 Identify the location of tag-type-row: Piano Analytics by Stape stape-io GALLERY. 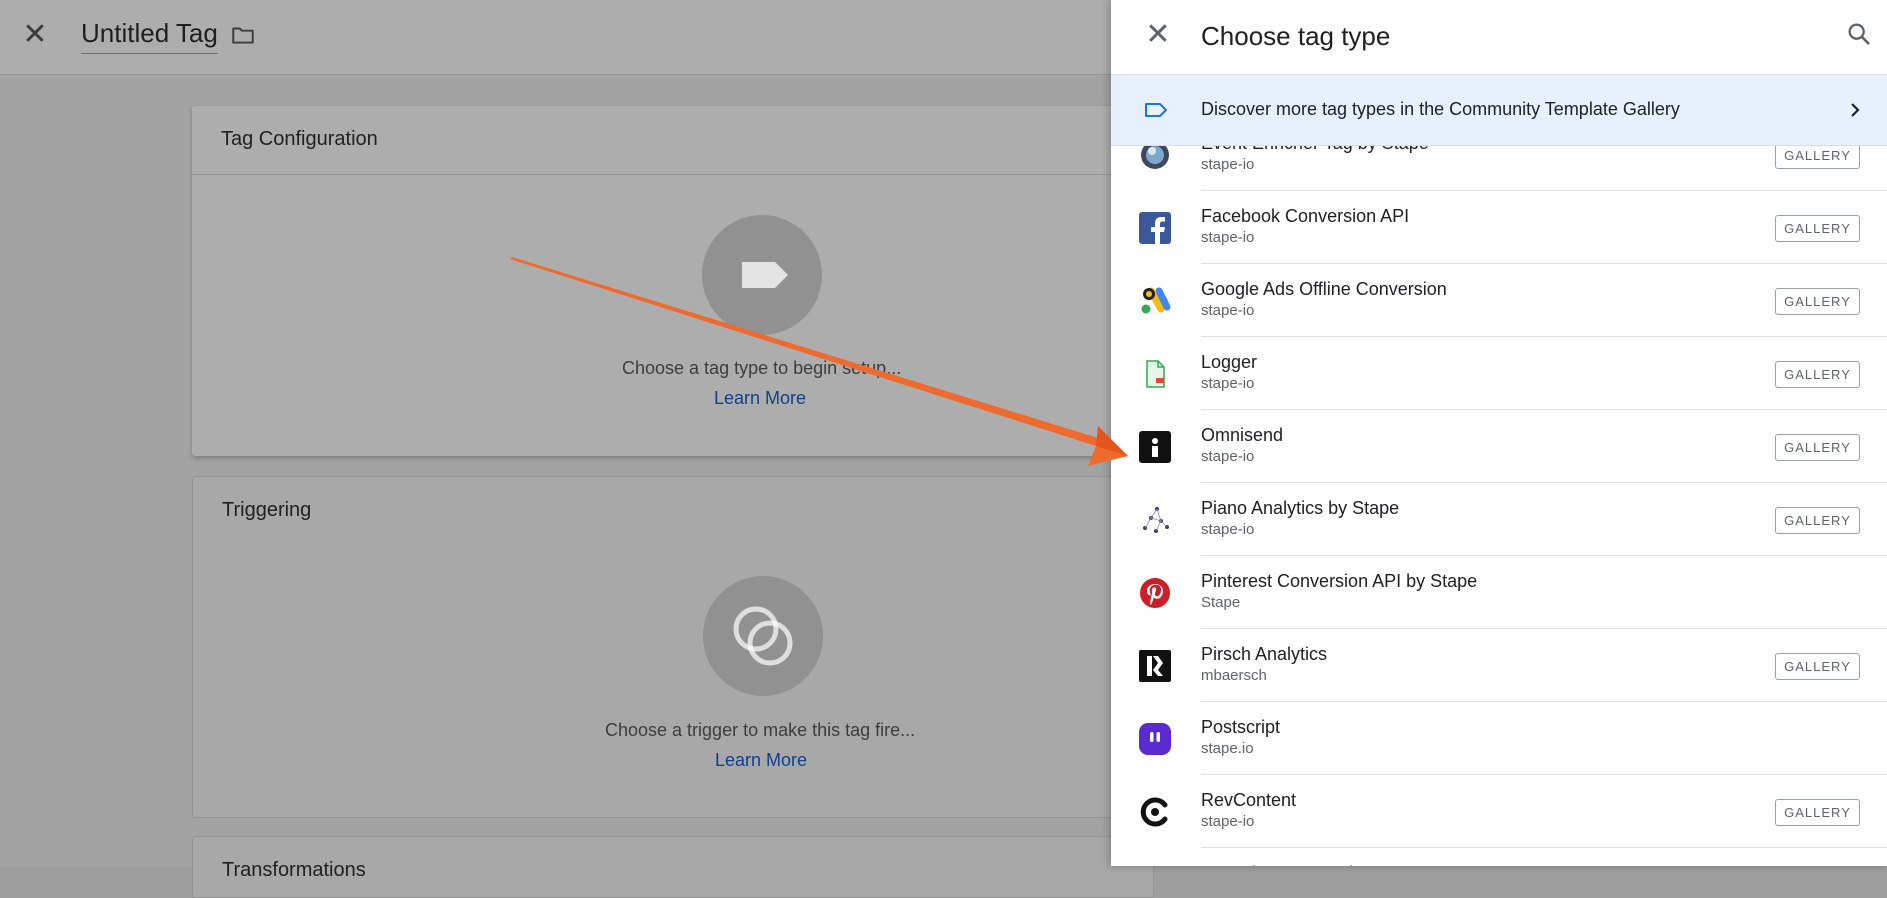
(1499, 519).